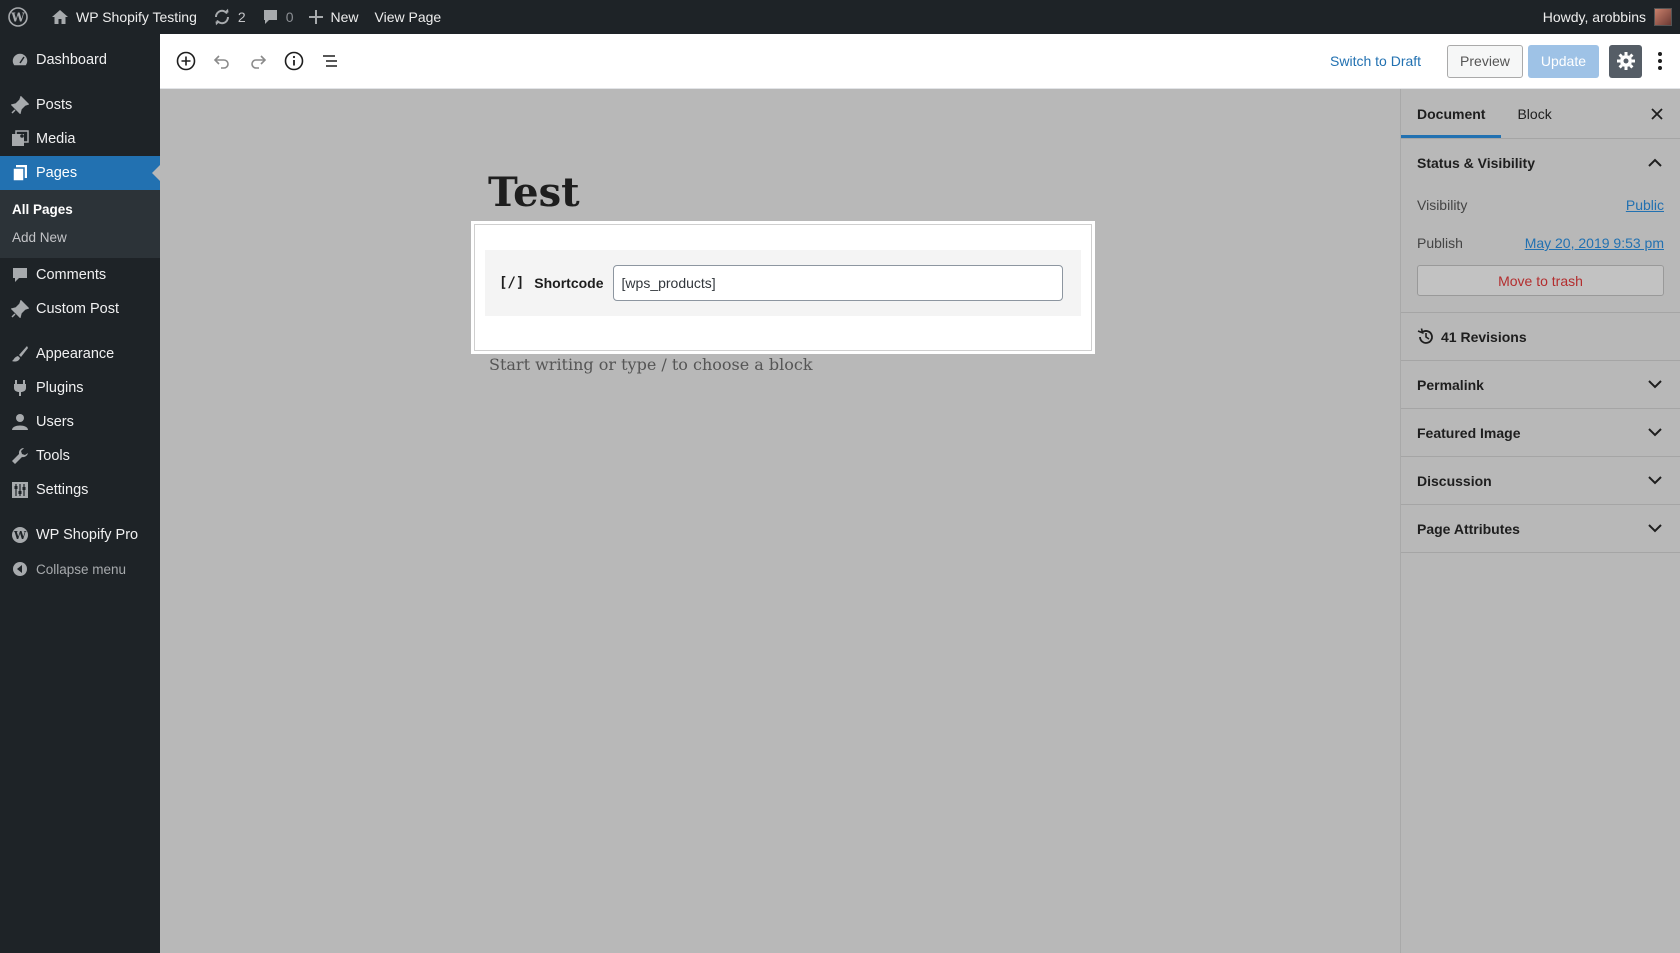  What do you see at coordinates (1540, 529) in the screenshot?
I see `page-attributes-panel: Page Attributes` at bounding box center [1540, 529].